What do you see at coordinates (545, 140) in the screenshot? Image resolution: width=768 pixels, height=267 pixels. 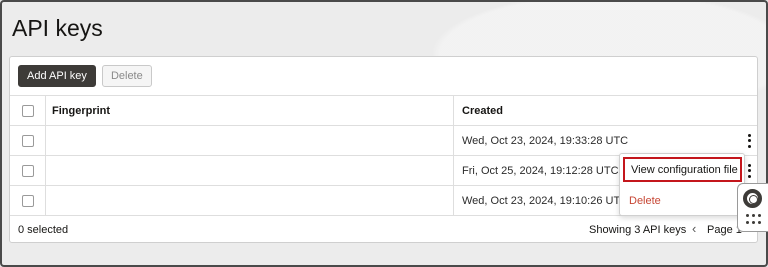 I see `created-cell: Wed, Oct 23, 2024, 19:33:28 UTC` at bounding box center [545, 140].